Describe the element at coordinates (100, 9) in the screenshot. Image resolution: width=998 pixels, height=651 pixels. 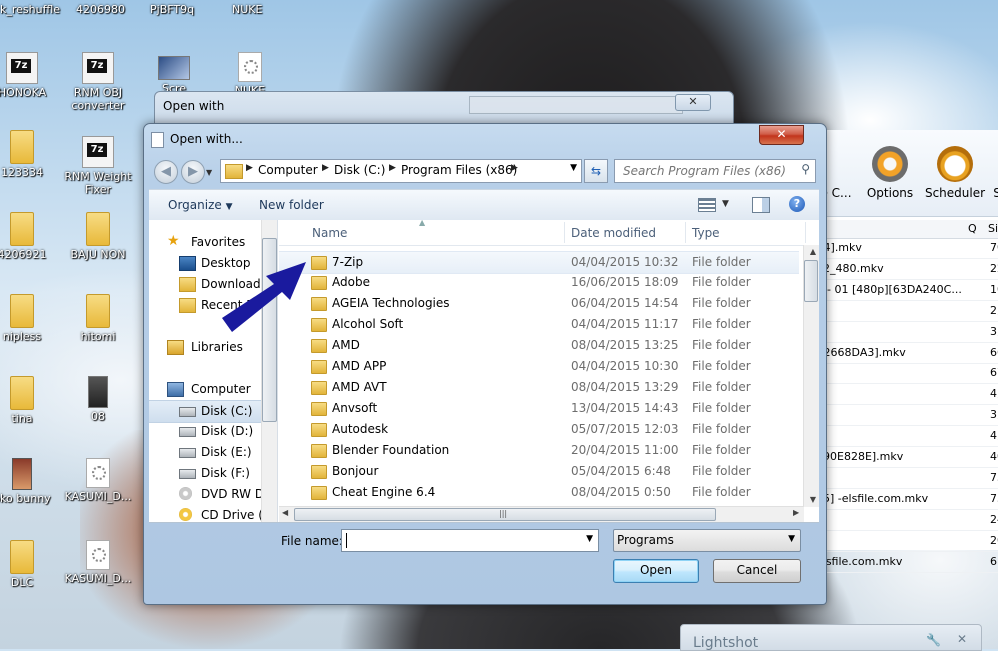
I see `desktop-icon-label: 4206980` at that location.